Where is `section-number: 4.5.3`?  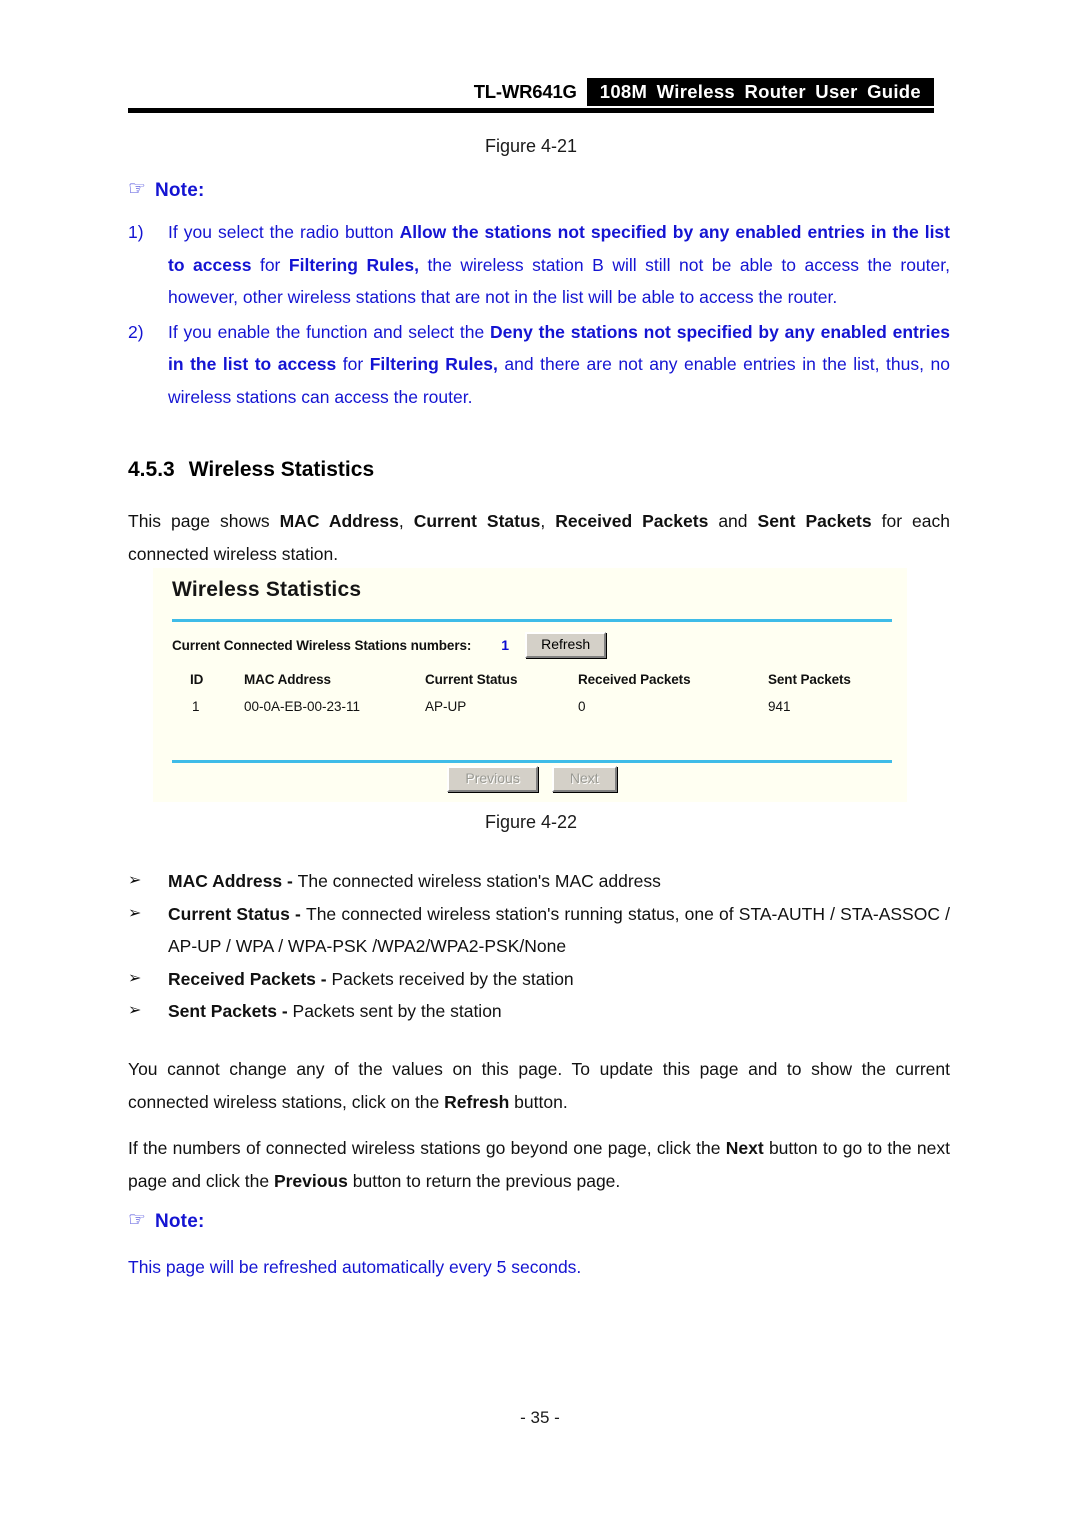
section-number: 4.5.3 is located at coordinates (151, 469).